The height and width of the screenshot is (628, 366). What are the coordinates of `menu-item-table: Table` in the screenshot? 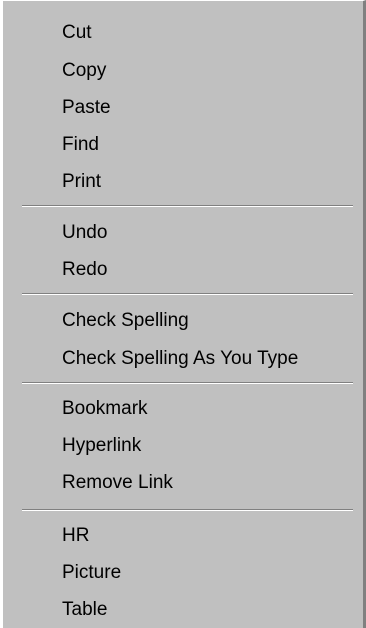 It's located at (183, 610).